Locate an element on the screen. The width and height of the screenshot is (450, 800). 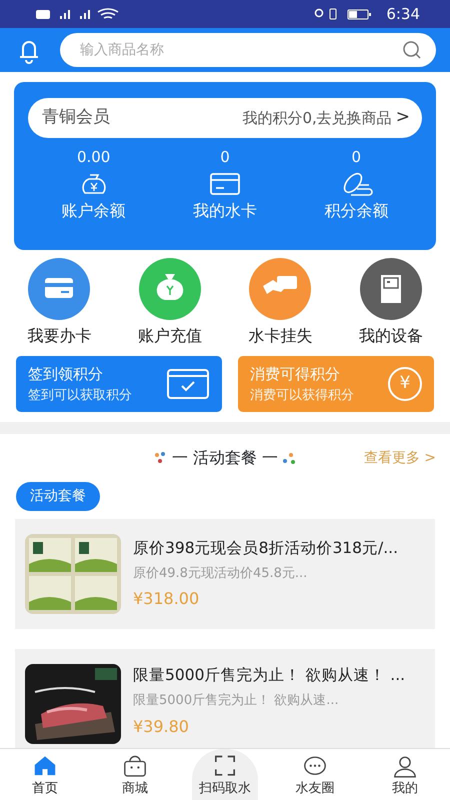
tab-bar-item: 我的 is located at coordinates (405, 774).